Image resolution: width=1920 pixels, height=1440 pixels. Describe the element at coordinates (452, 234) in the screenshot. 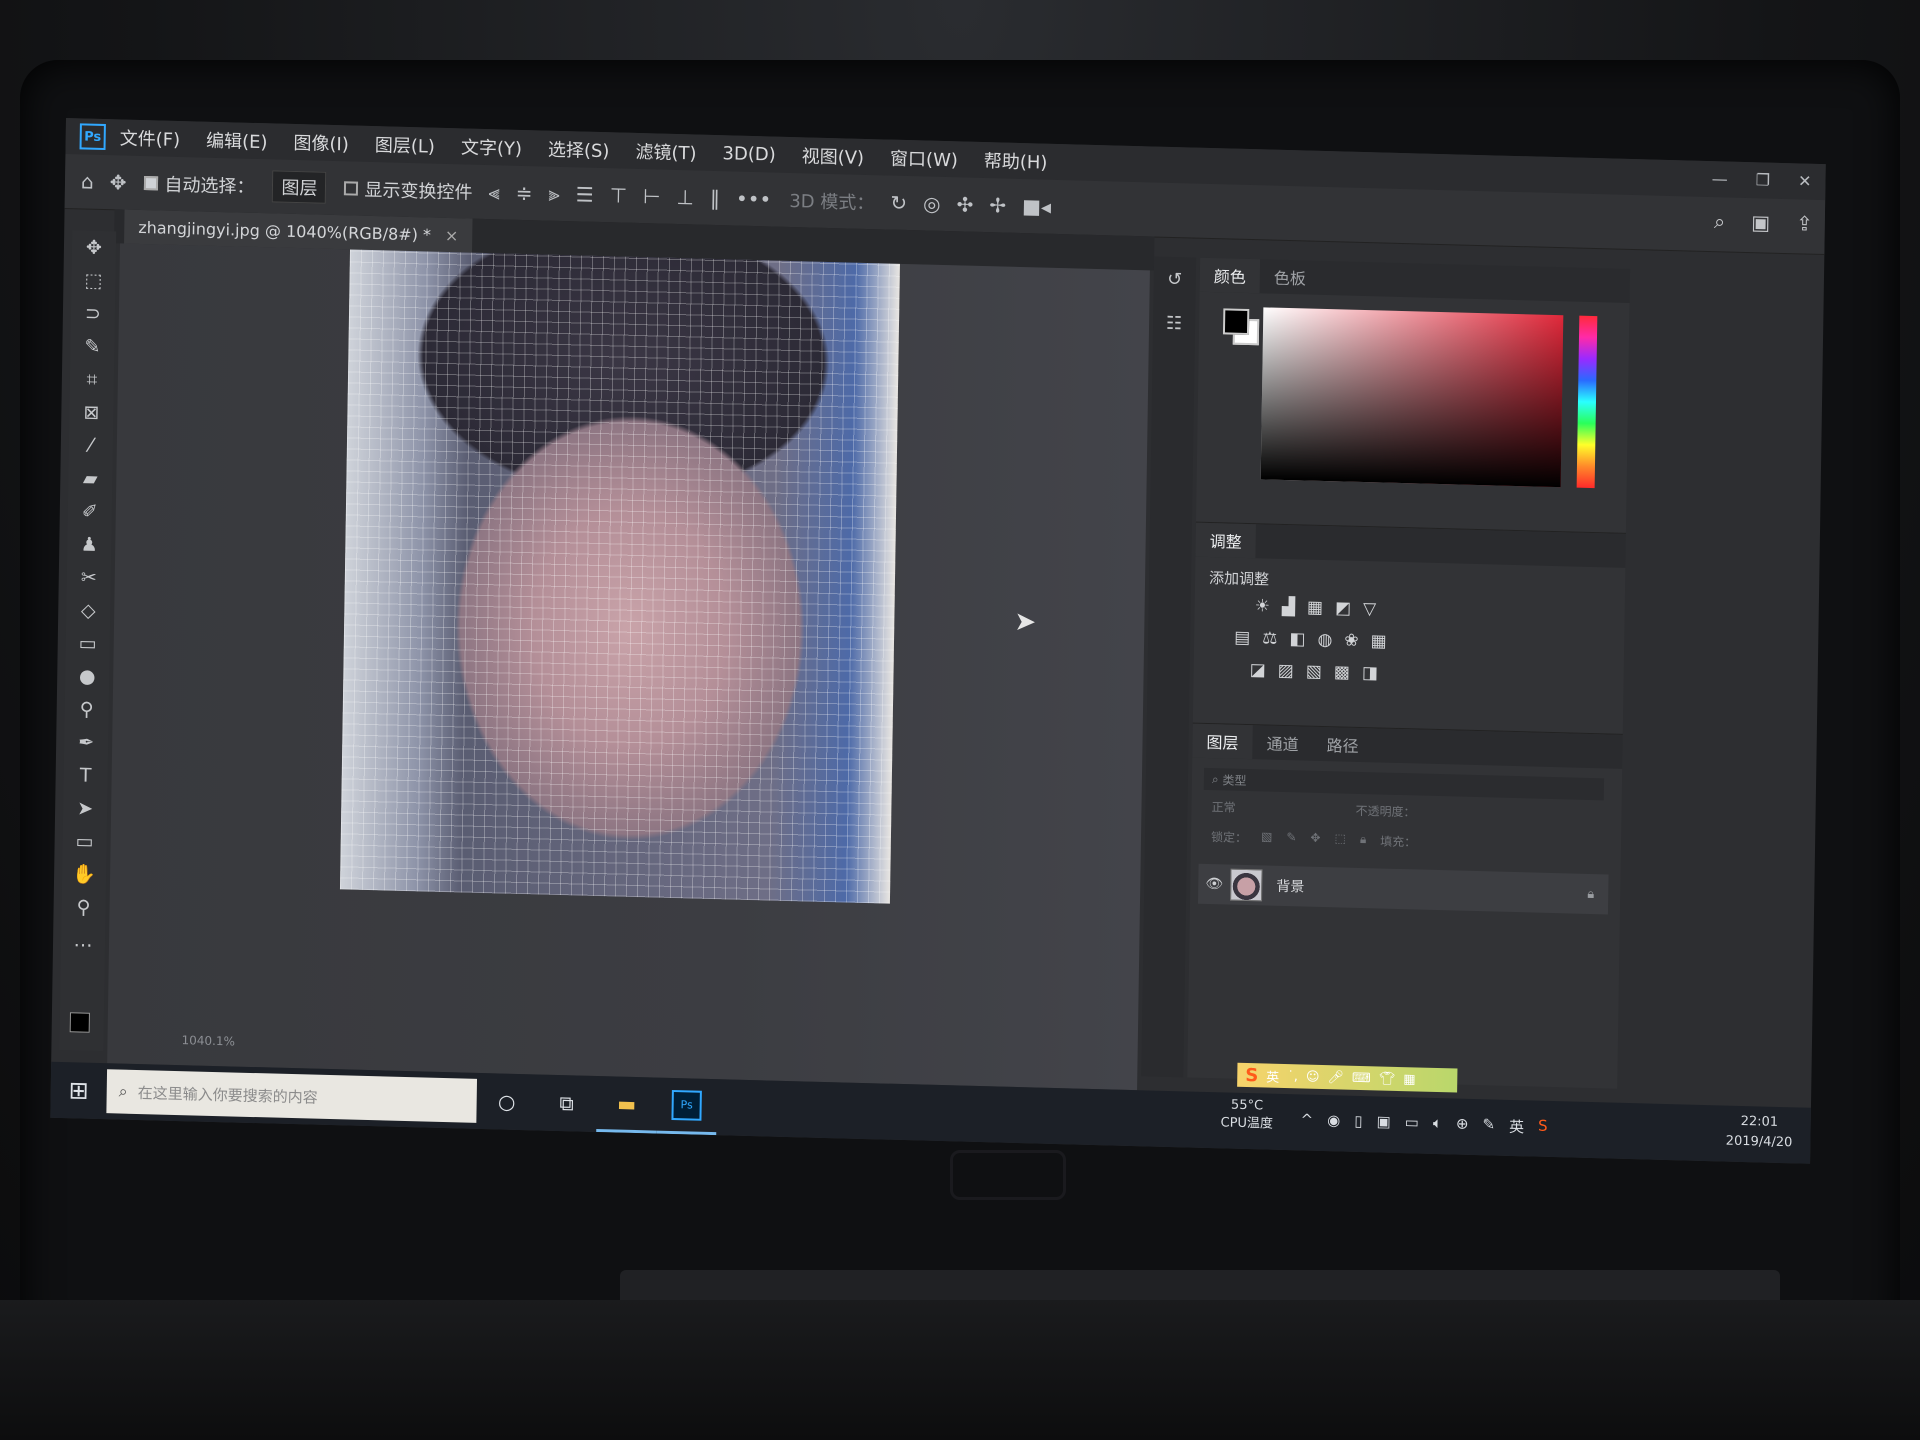

I see `close-document-icon: ×` at that location.